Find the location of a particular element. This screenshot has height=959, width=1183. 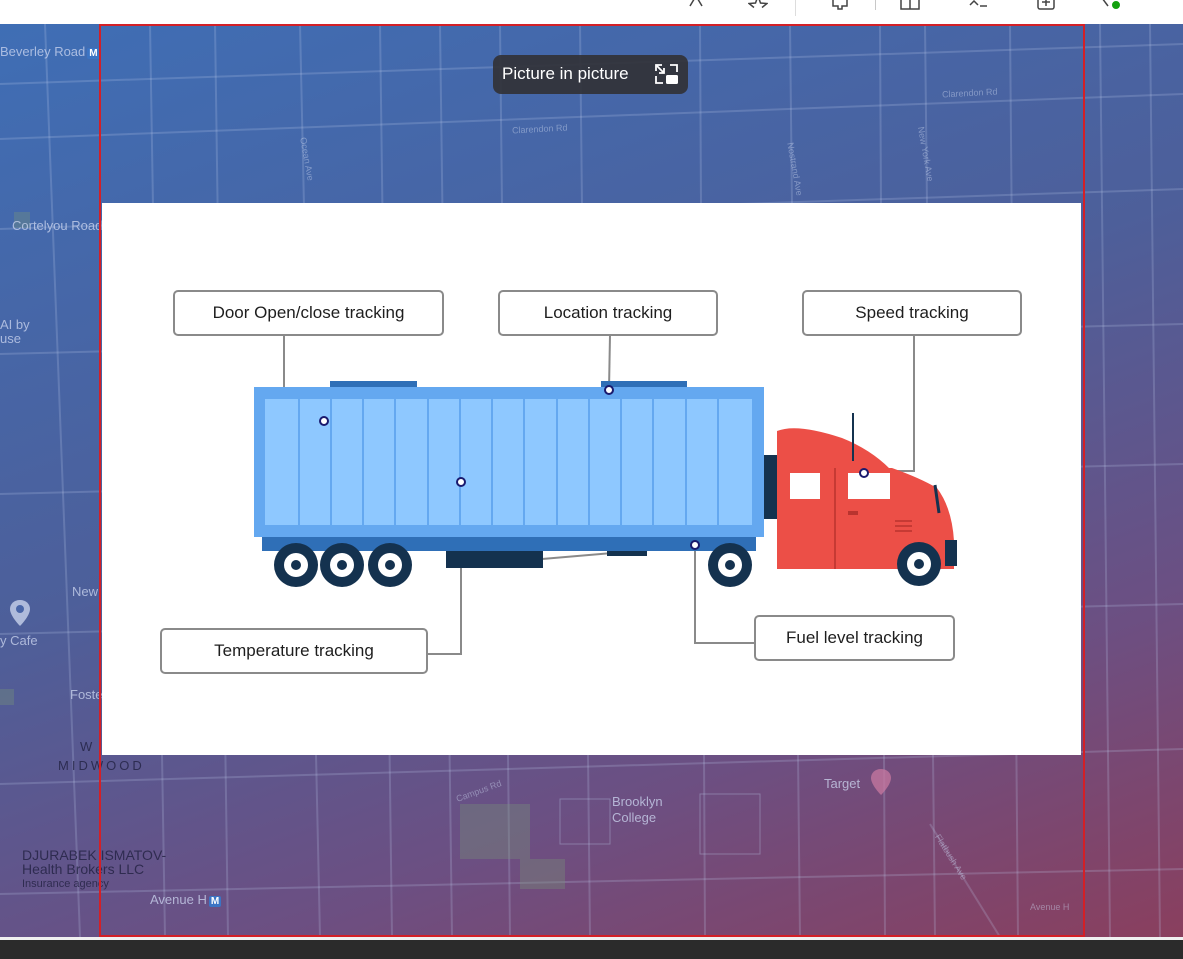

callout-speed-tracking: Speed tracking is located at coordinates (912, 313).